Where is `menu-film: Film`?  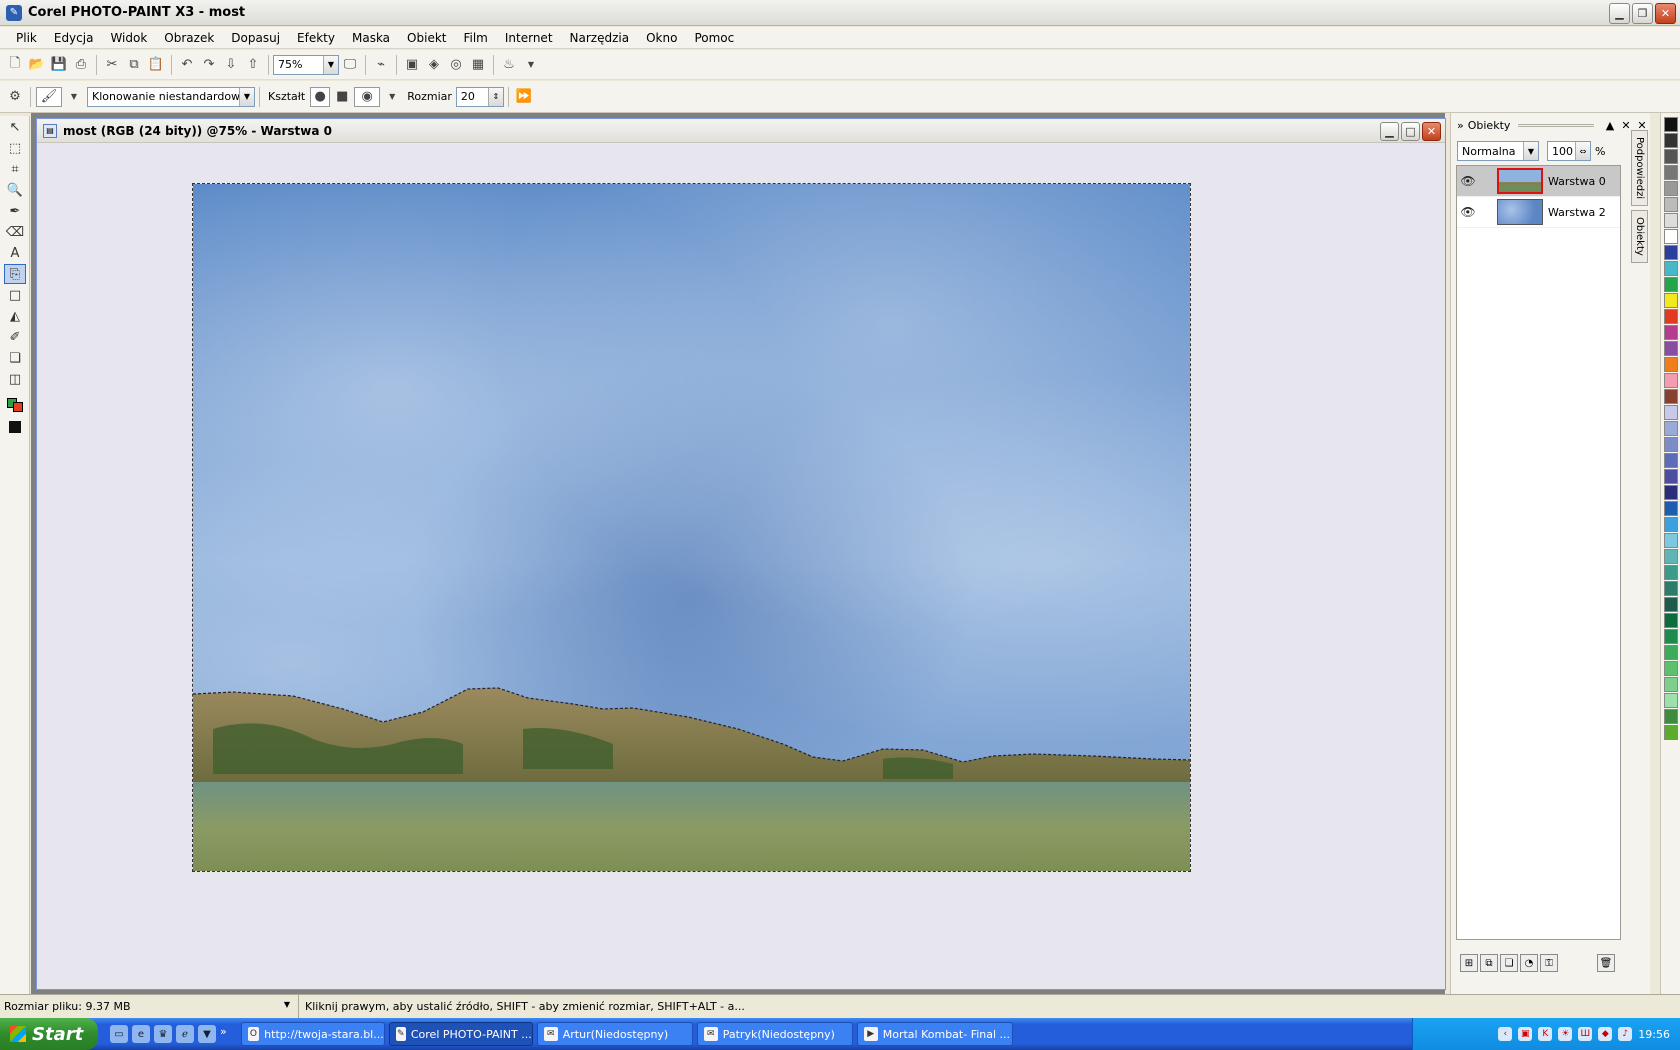 menu-film: Film is located at coordinates (477, 38).